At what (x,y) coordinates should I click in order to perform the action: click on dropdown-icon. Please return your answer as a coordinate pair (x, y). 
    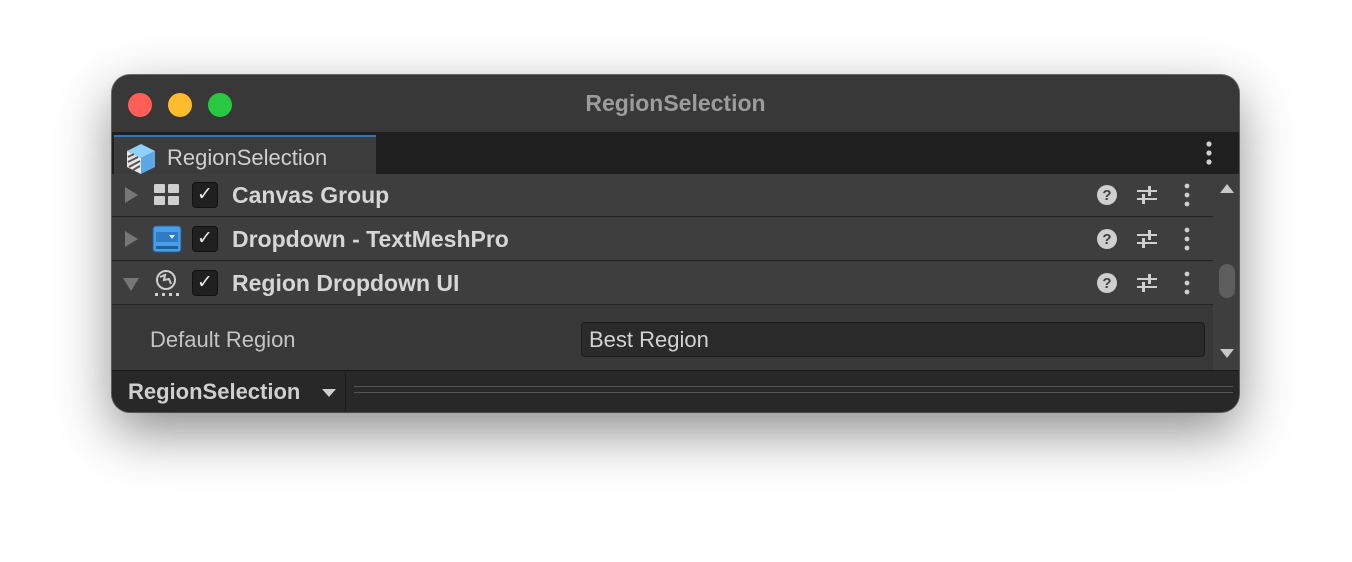
    Looking at the image, I should click on (167, 239).